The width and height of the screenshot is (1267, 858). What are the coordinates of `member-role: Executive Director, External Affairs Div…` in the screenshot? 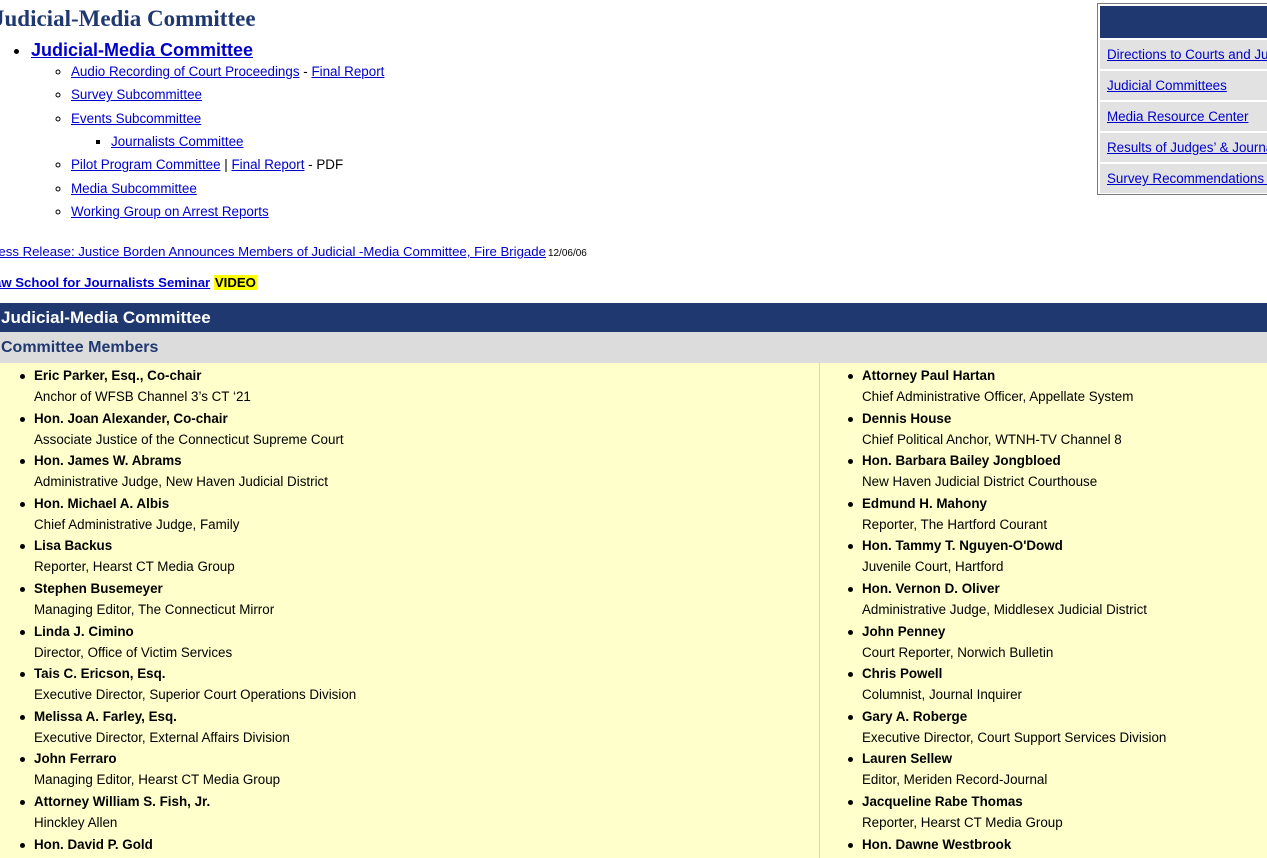 It's located at (162, 737).